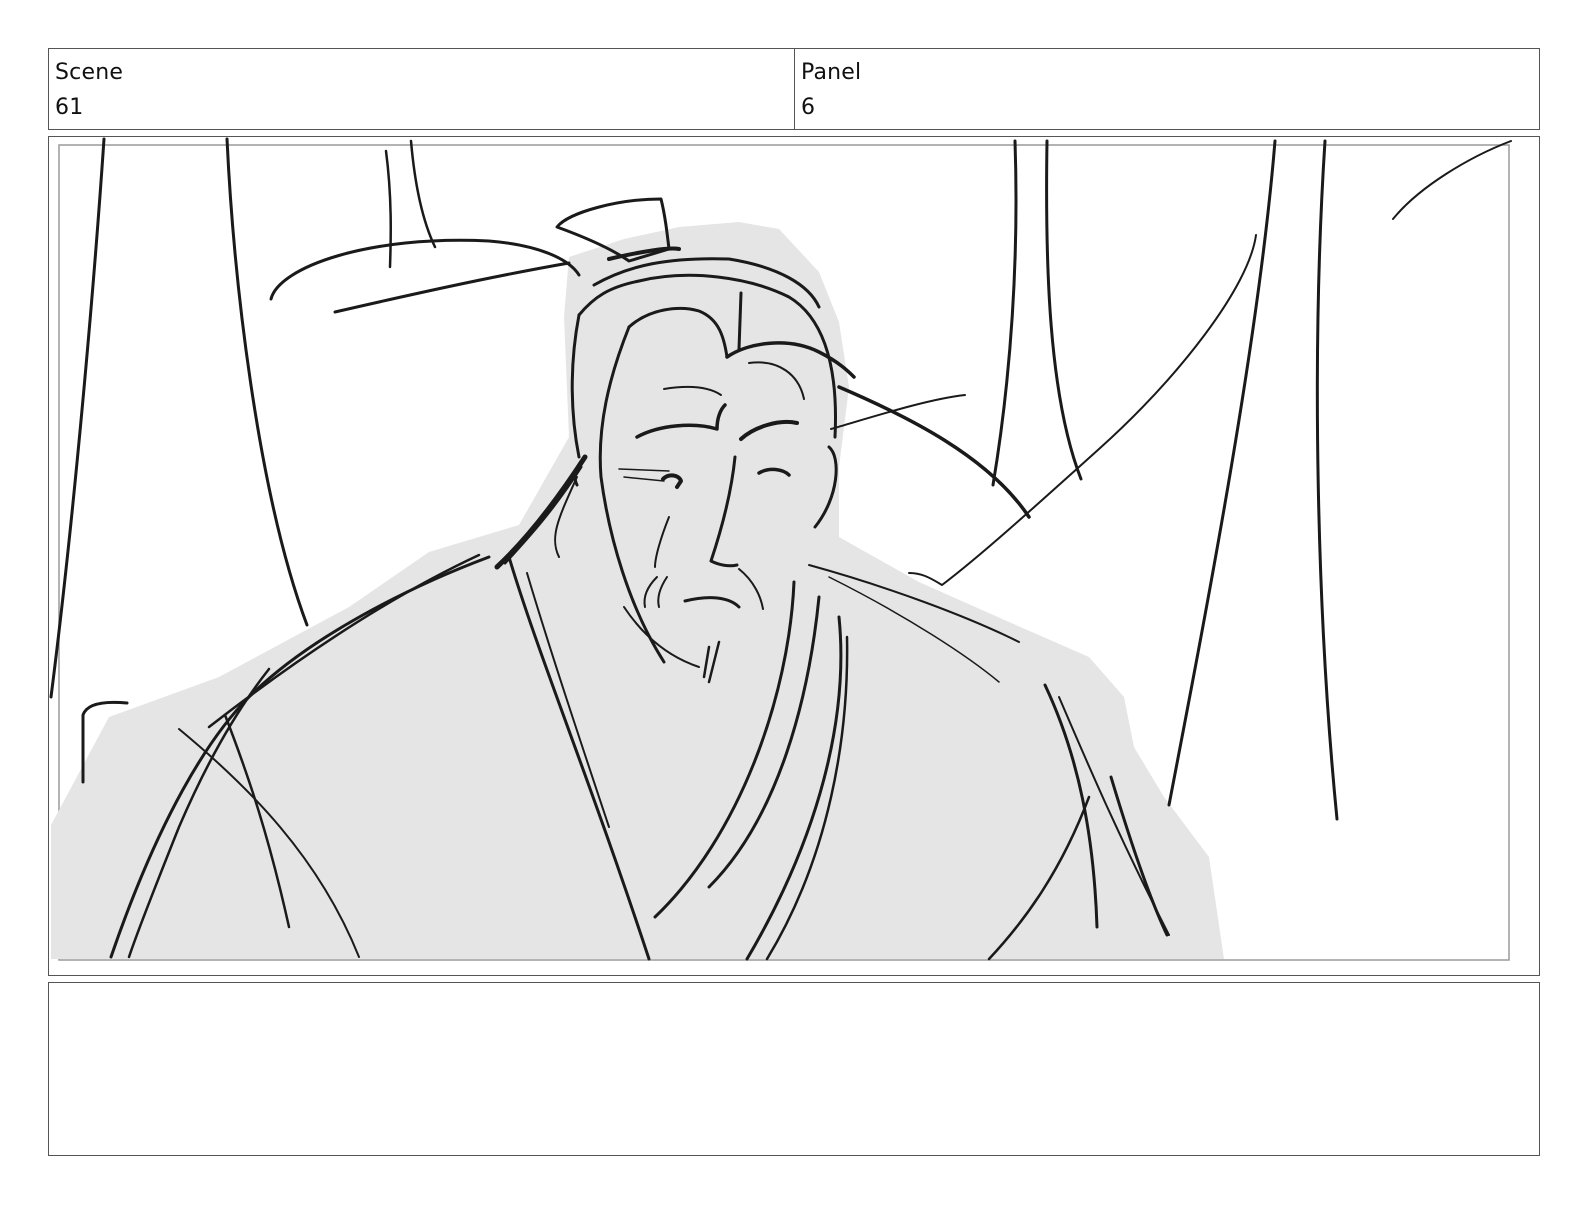 This screenshot has height=1224, width=1584. Describe the element at coordinates (1166, 89) in the screenshot. I see `panel-cell: Panel 6` at that location.